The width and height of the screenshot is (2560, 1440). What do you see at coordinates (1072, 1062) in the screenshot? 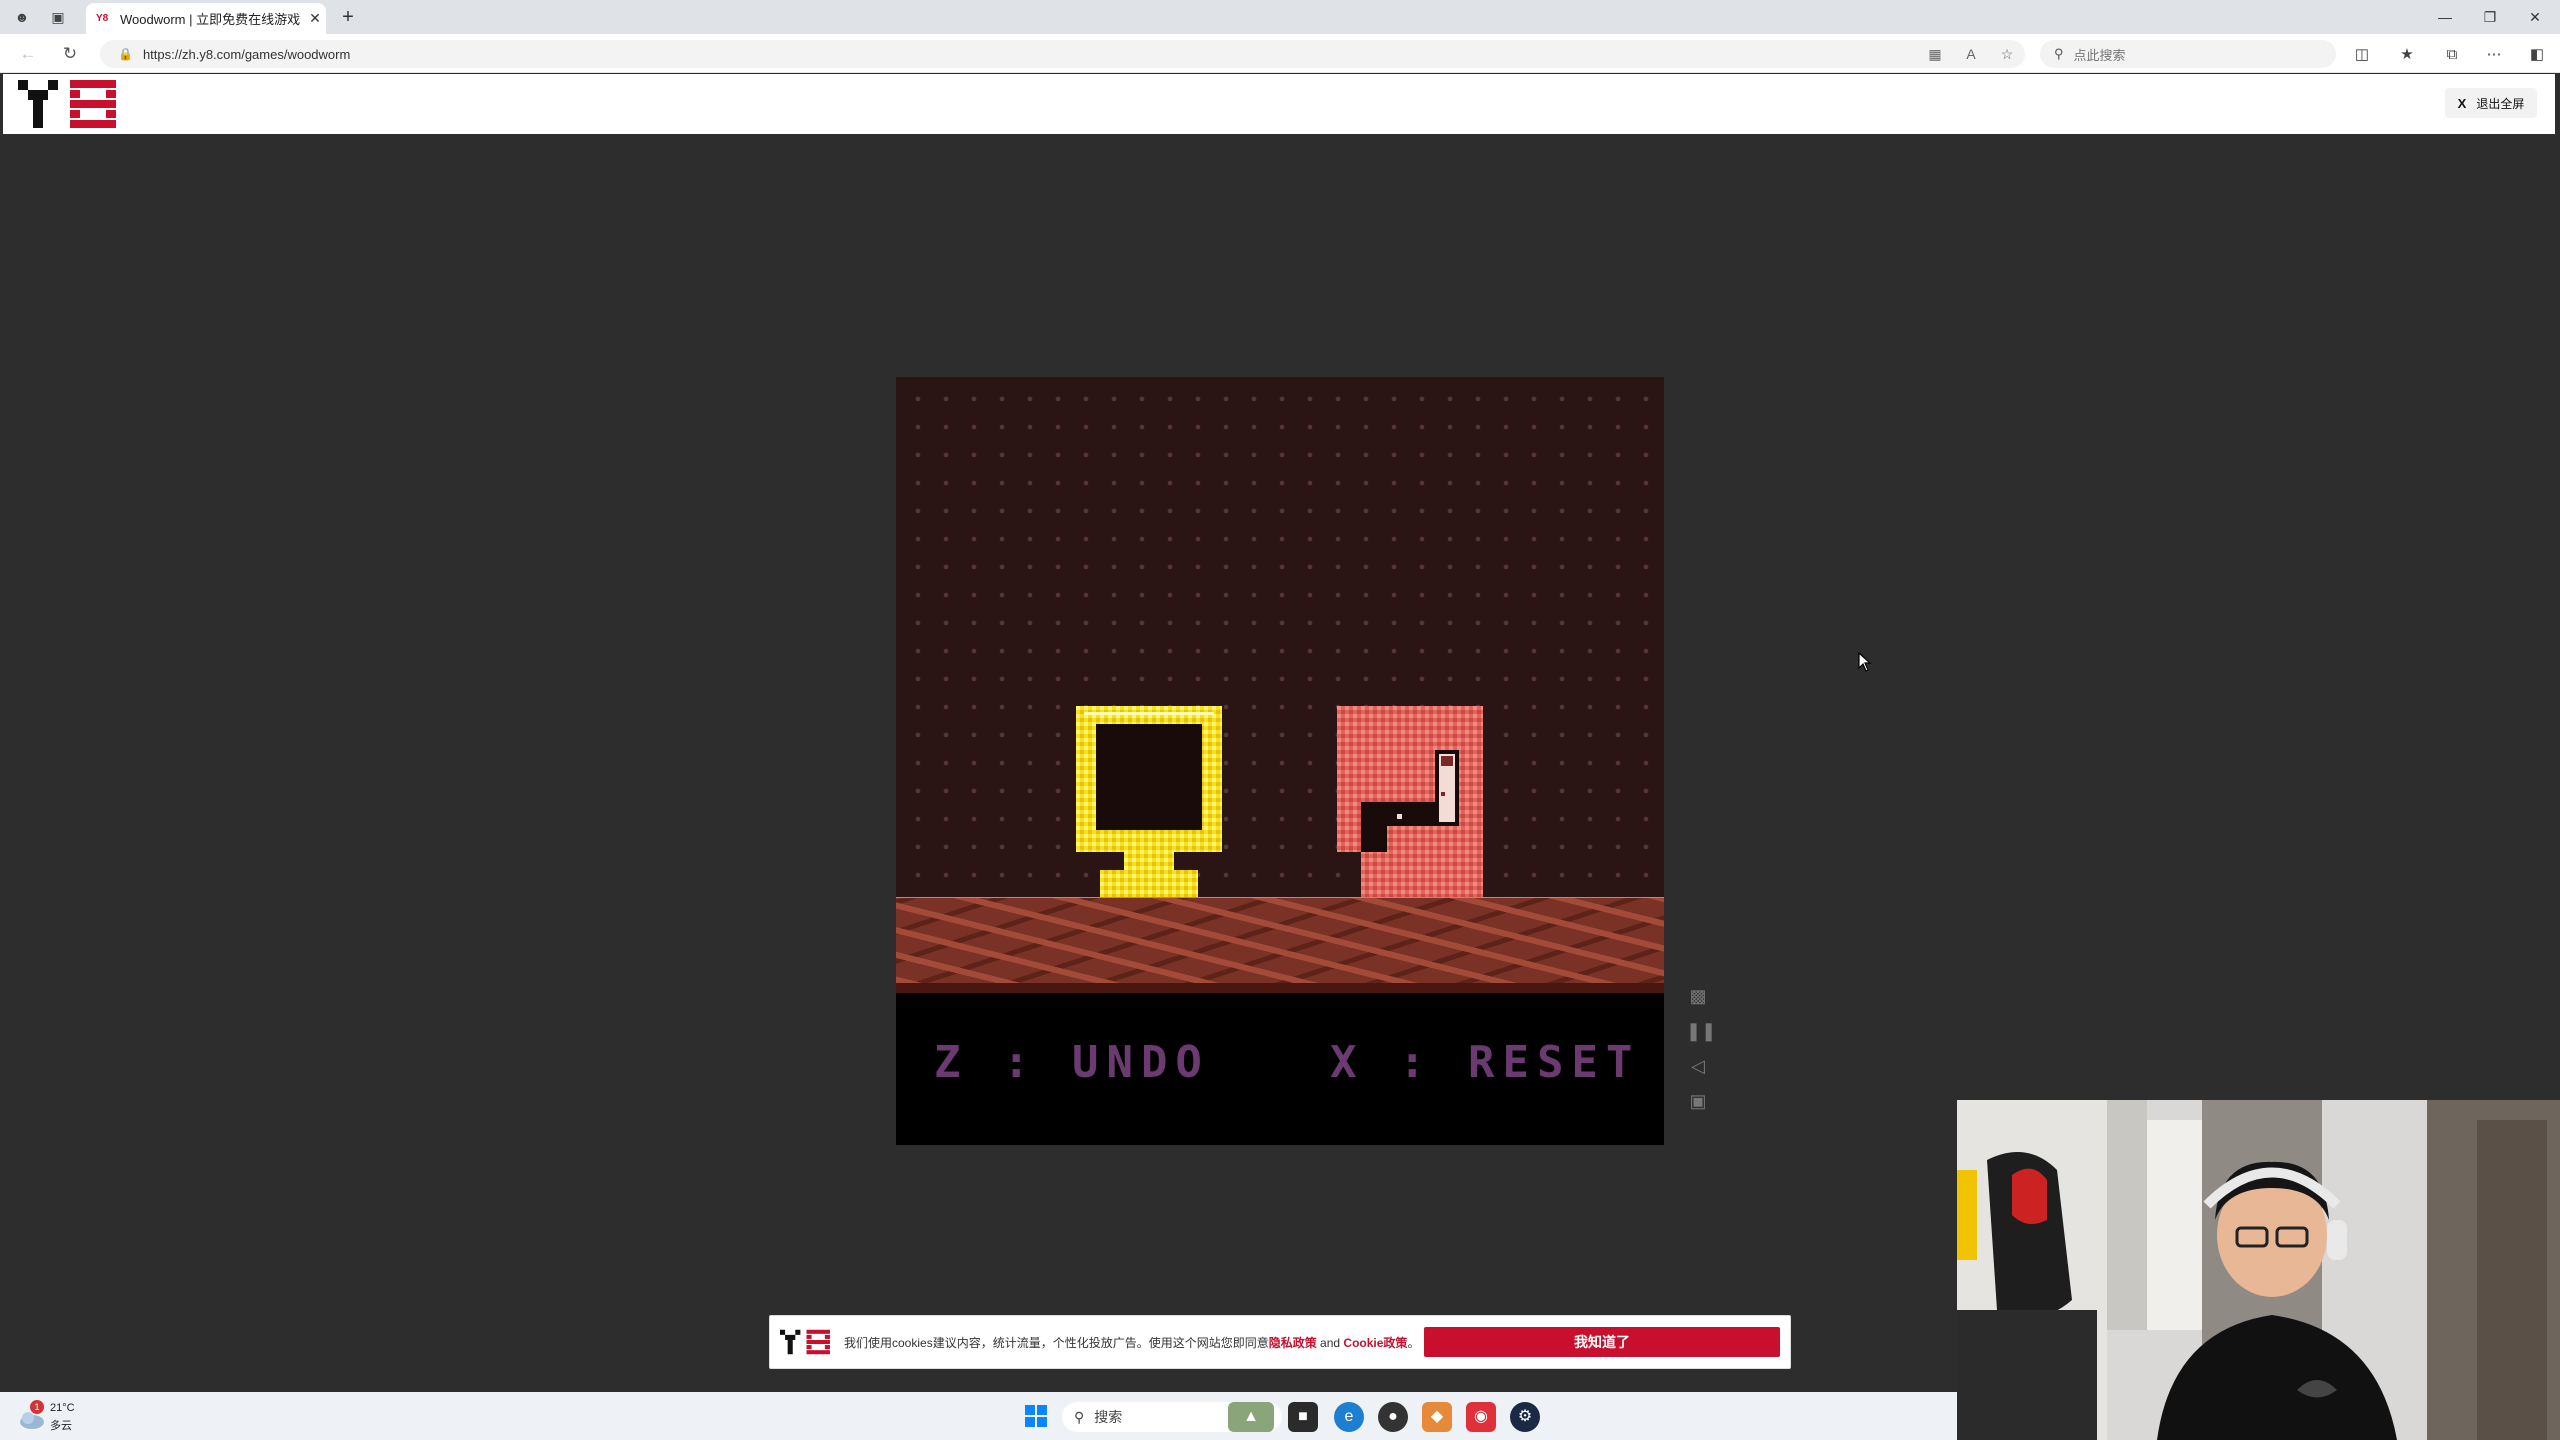
I see `hud-undo-hint: Z : UNDO` at bounding box center [1072, 1062].